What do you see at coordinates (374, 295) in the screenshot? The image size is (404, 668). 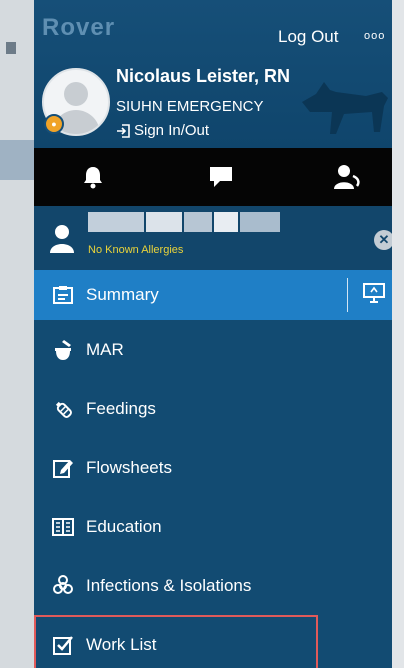 I see `monitor-icon` at bounding box center [374, 295].